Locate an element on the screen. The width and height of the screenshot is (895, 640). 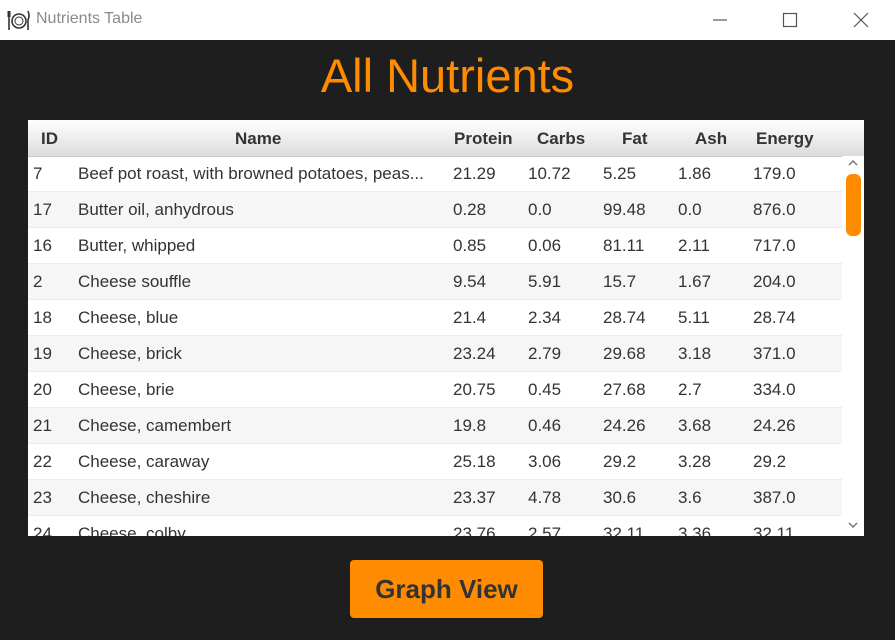
maximize-icon is located at coordinates (790, 20).